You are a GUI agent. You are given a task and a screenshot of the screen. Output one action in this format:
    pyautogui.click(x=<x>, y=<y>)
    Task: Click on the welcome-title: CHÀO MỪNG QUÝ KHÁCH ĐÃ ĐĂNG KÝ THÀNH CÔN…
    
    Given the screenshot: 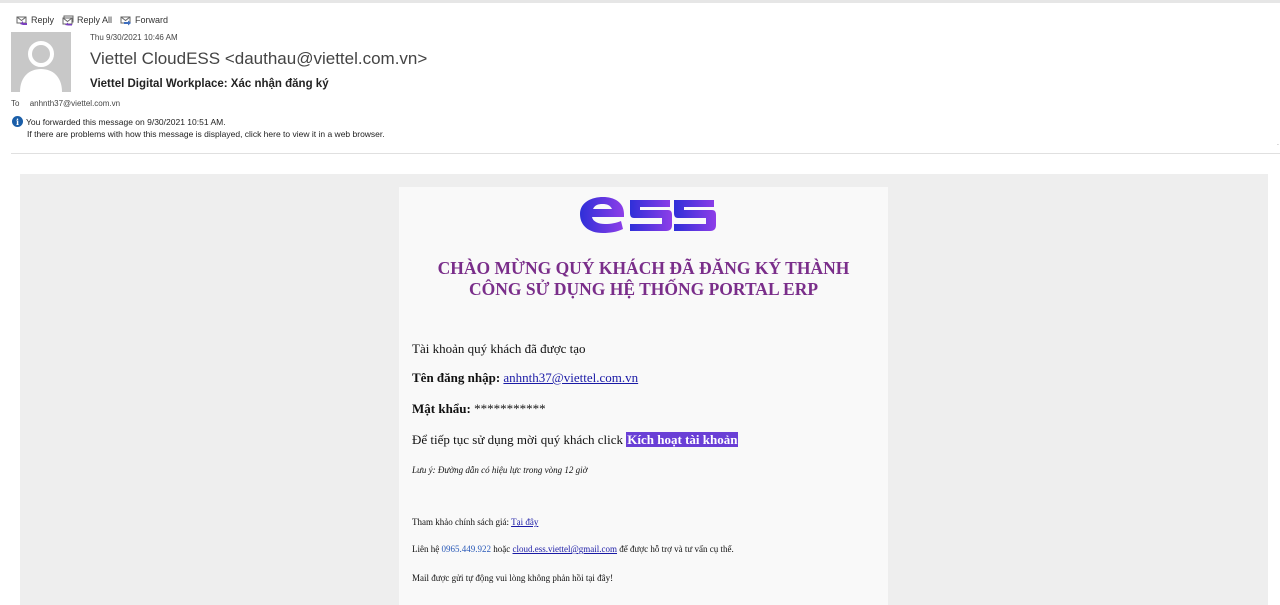 What is the action you would take?
    pyautogui.click(x=643, y=279)
    